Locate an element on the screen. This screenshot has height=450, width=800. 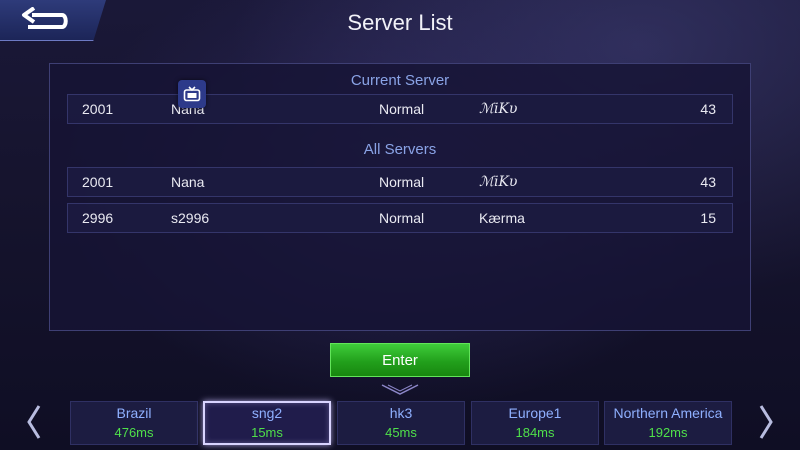
region-ping: 45ms is located at coordinates (401, 432).